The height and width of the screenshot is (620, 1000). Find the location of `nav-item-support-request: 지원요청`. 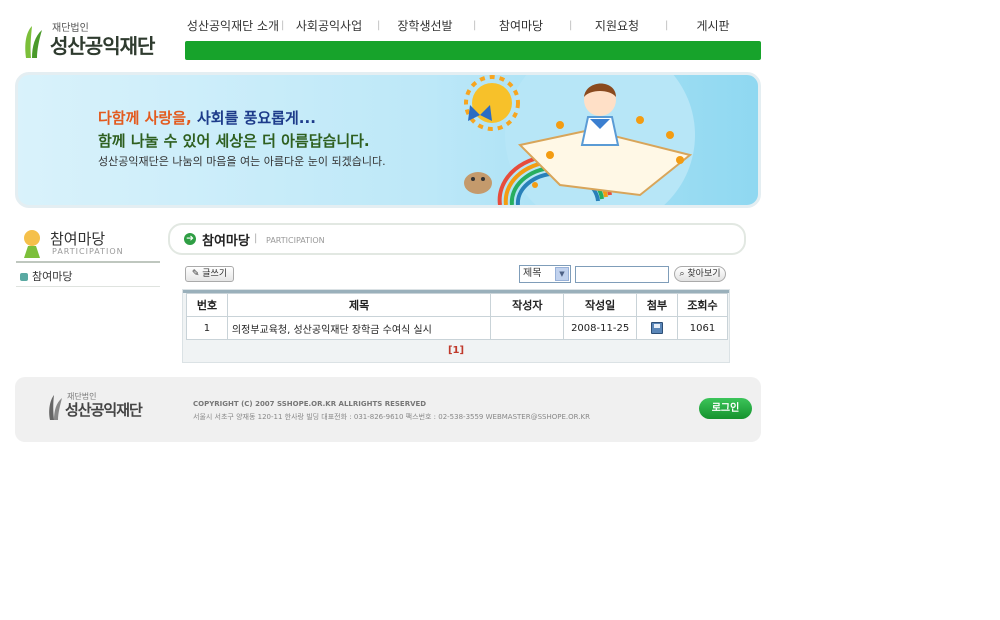

nav-item-support-request: 지원요청 is located at coordinates (617, 27).